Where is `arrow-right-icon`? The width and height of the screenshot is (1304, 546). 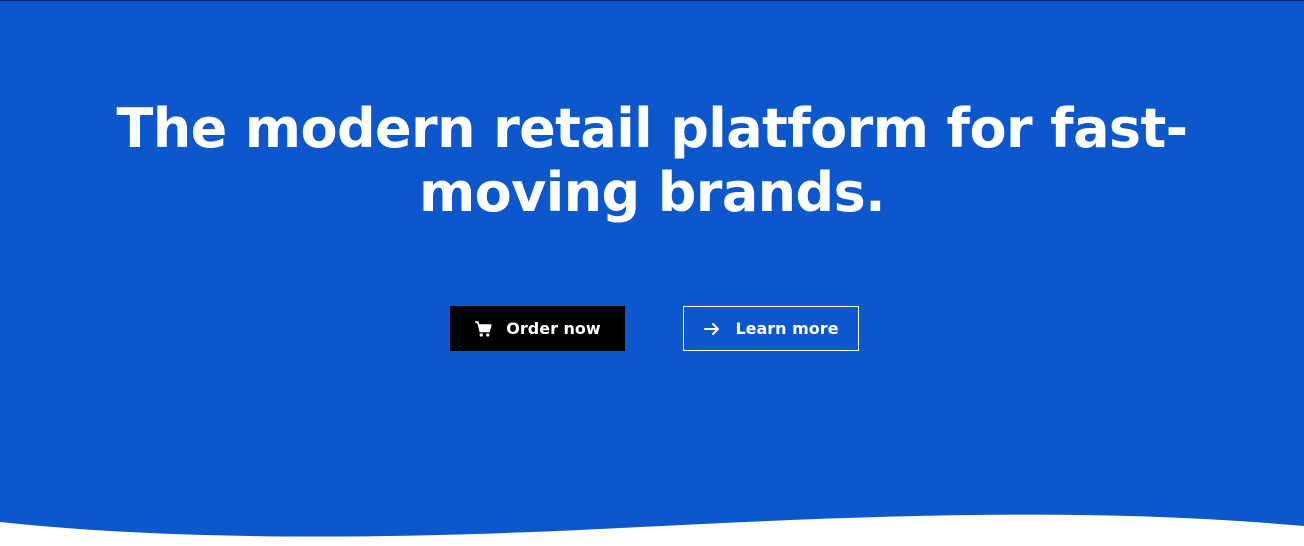 arrow-right-icon is located at coordinates (712, 329).